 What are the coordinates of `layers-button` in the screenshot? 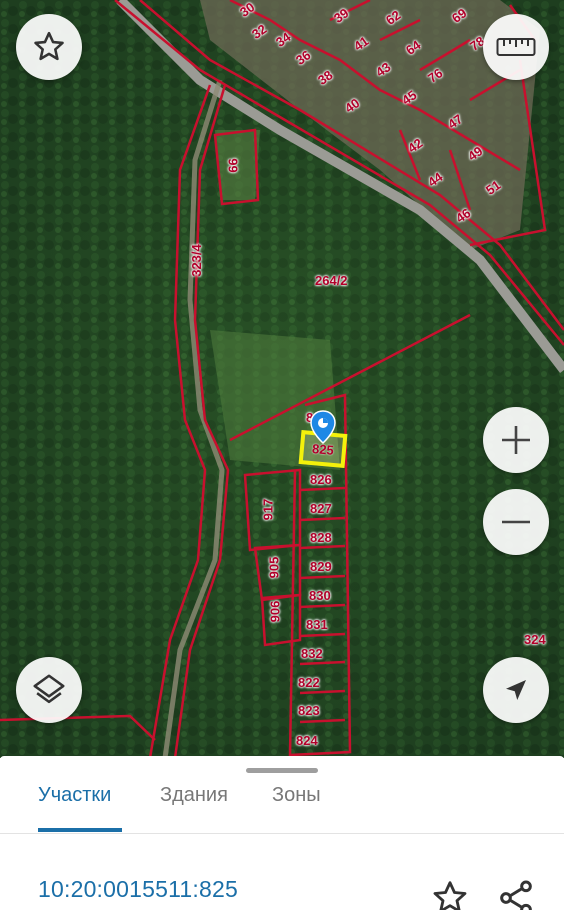 It's located at (49, 690).